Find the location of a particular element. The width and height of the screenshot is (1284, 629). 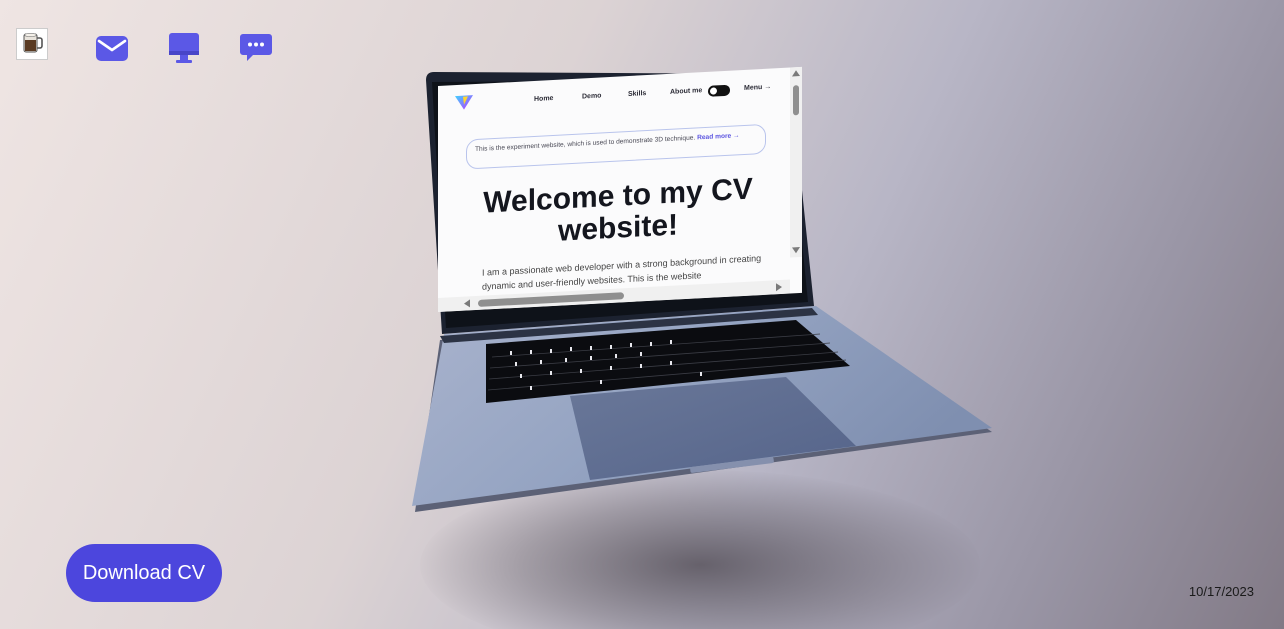

theme-toggle is located at coordinates (719, 90).